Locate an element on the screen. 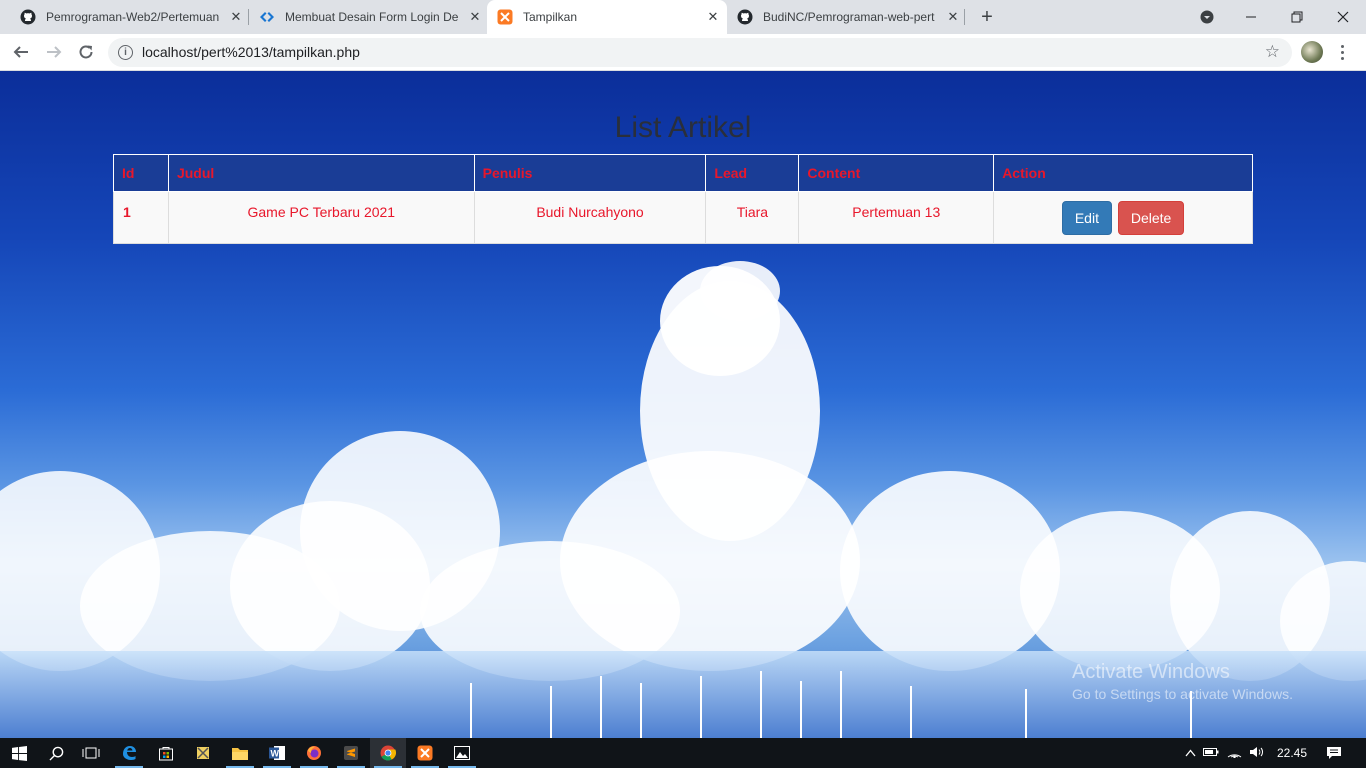 The height and width of the screenshot is (768, 1366). minimize-icon is located at coordinates (1251, 17).